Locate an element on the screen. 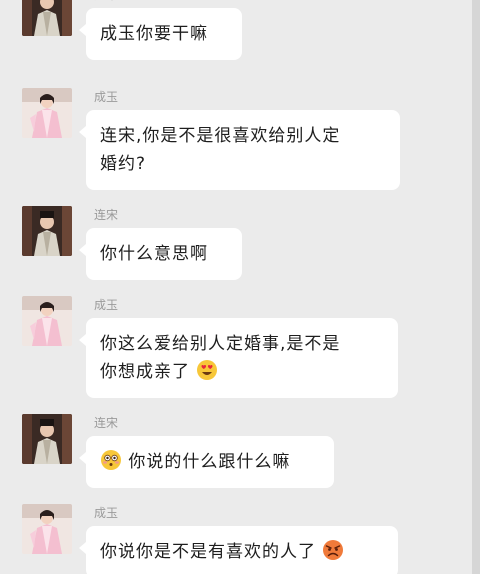 The width and height of the screenshot is (480, 574). angry-emoji is located at coordinates (333, 550).